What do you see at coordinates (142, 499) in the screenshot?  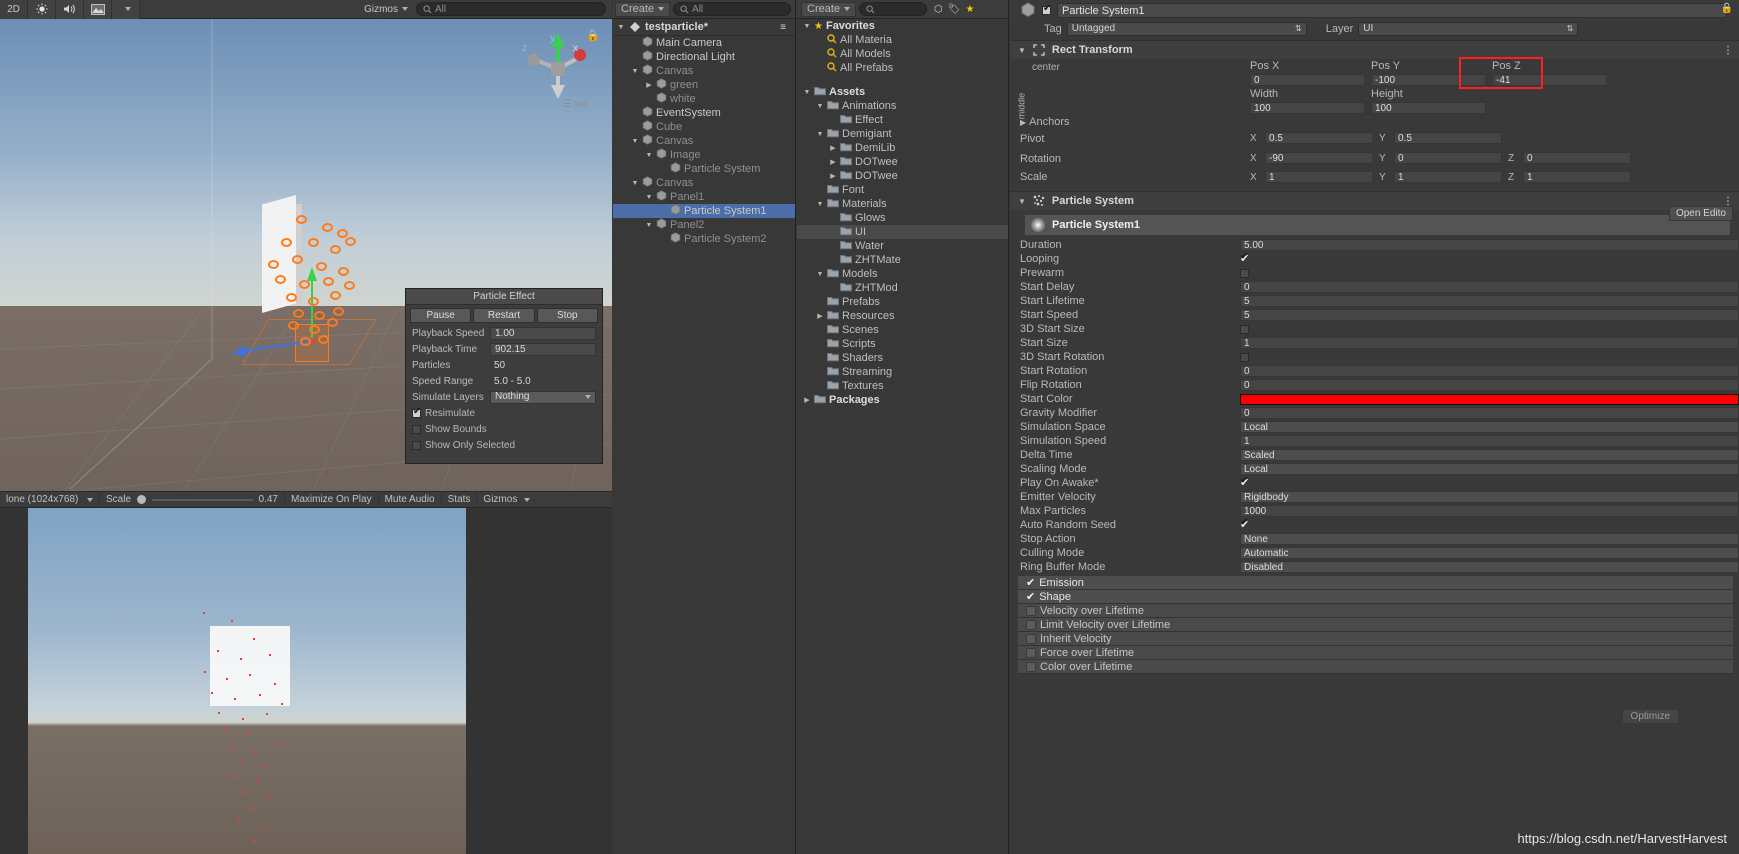 I see `scale-slider-handle` at bounding box center [142, 499].